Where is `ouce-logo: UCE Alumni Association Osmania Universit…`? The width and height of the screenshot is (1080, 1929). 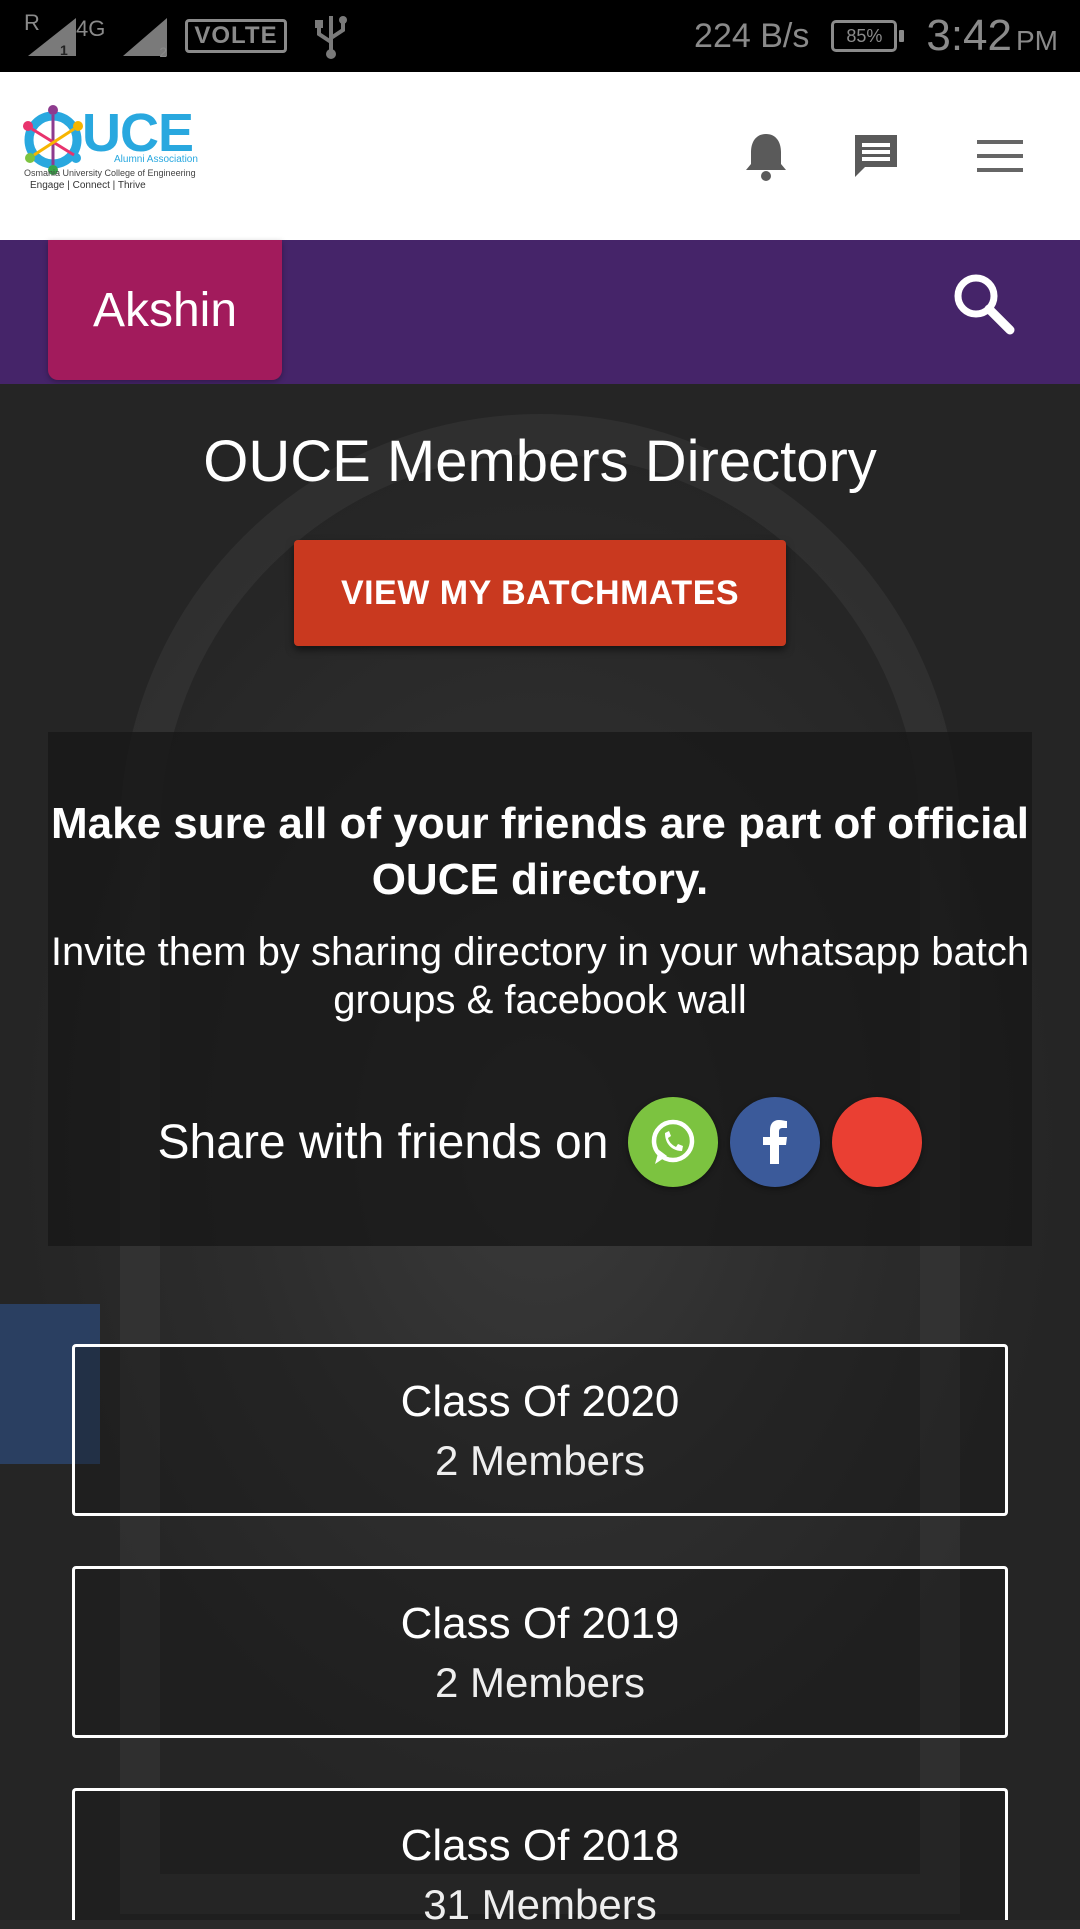
ouce-logo: UCE Alumni Association Osmania Universit… is located at coordinates (115, 153).